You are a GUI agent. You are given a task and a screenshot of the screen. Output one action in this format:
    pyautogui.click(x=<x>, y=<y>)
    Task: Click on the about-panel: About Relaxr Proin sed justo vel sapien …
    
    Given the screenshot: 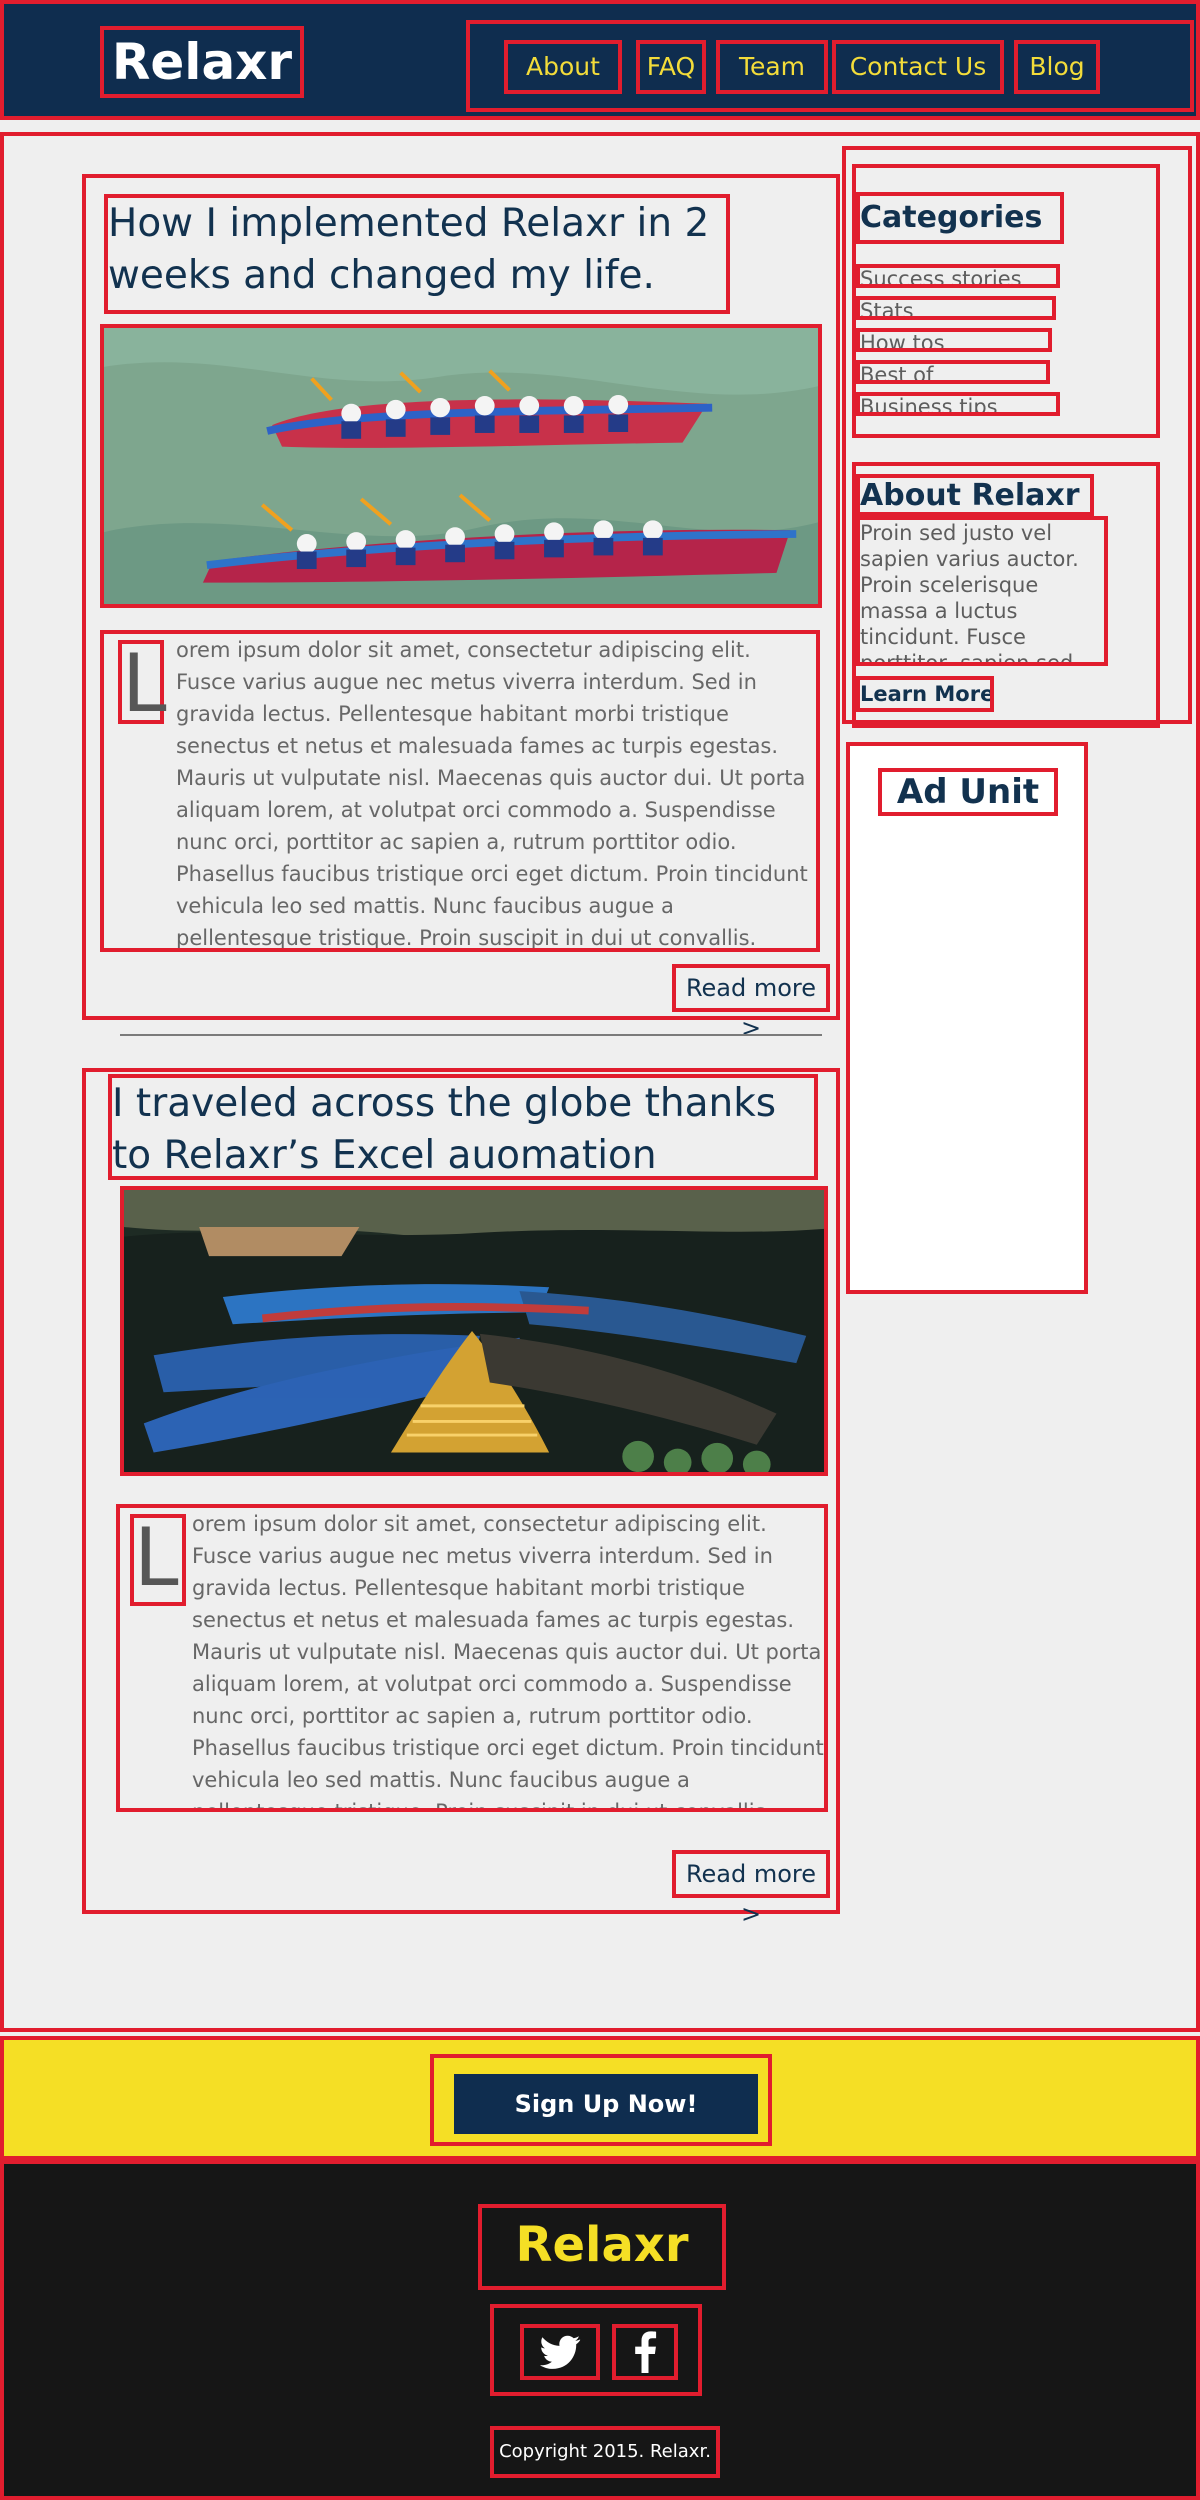 What is the action you would take?
    pyautogui.click(x=1006, y=595)
    